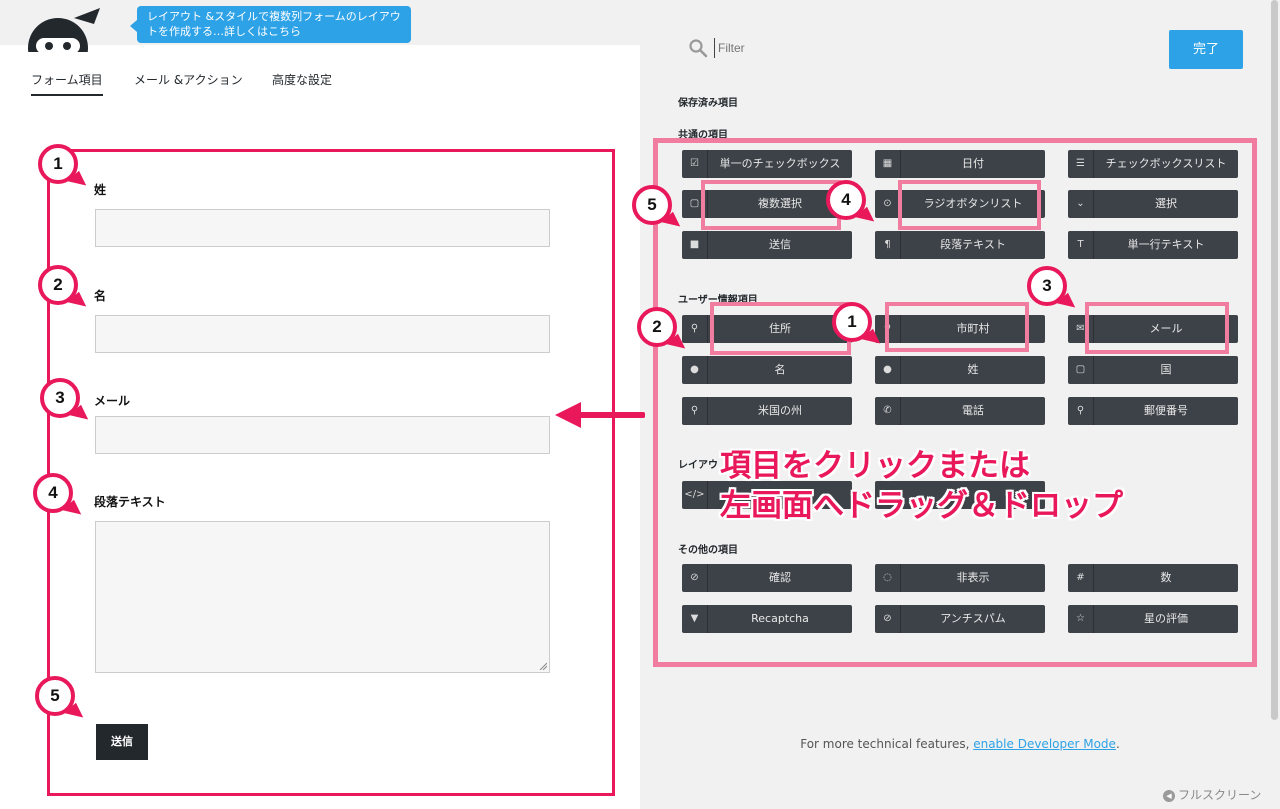 The width and height of the screenshot is (1280, 809). I want to click on callout-badge-4-right: 4, so click(846, 200).